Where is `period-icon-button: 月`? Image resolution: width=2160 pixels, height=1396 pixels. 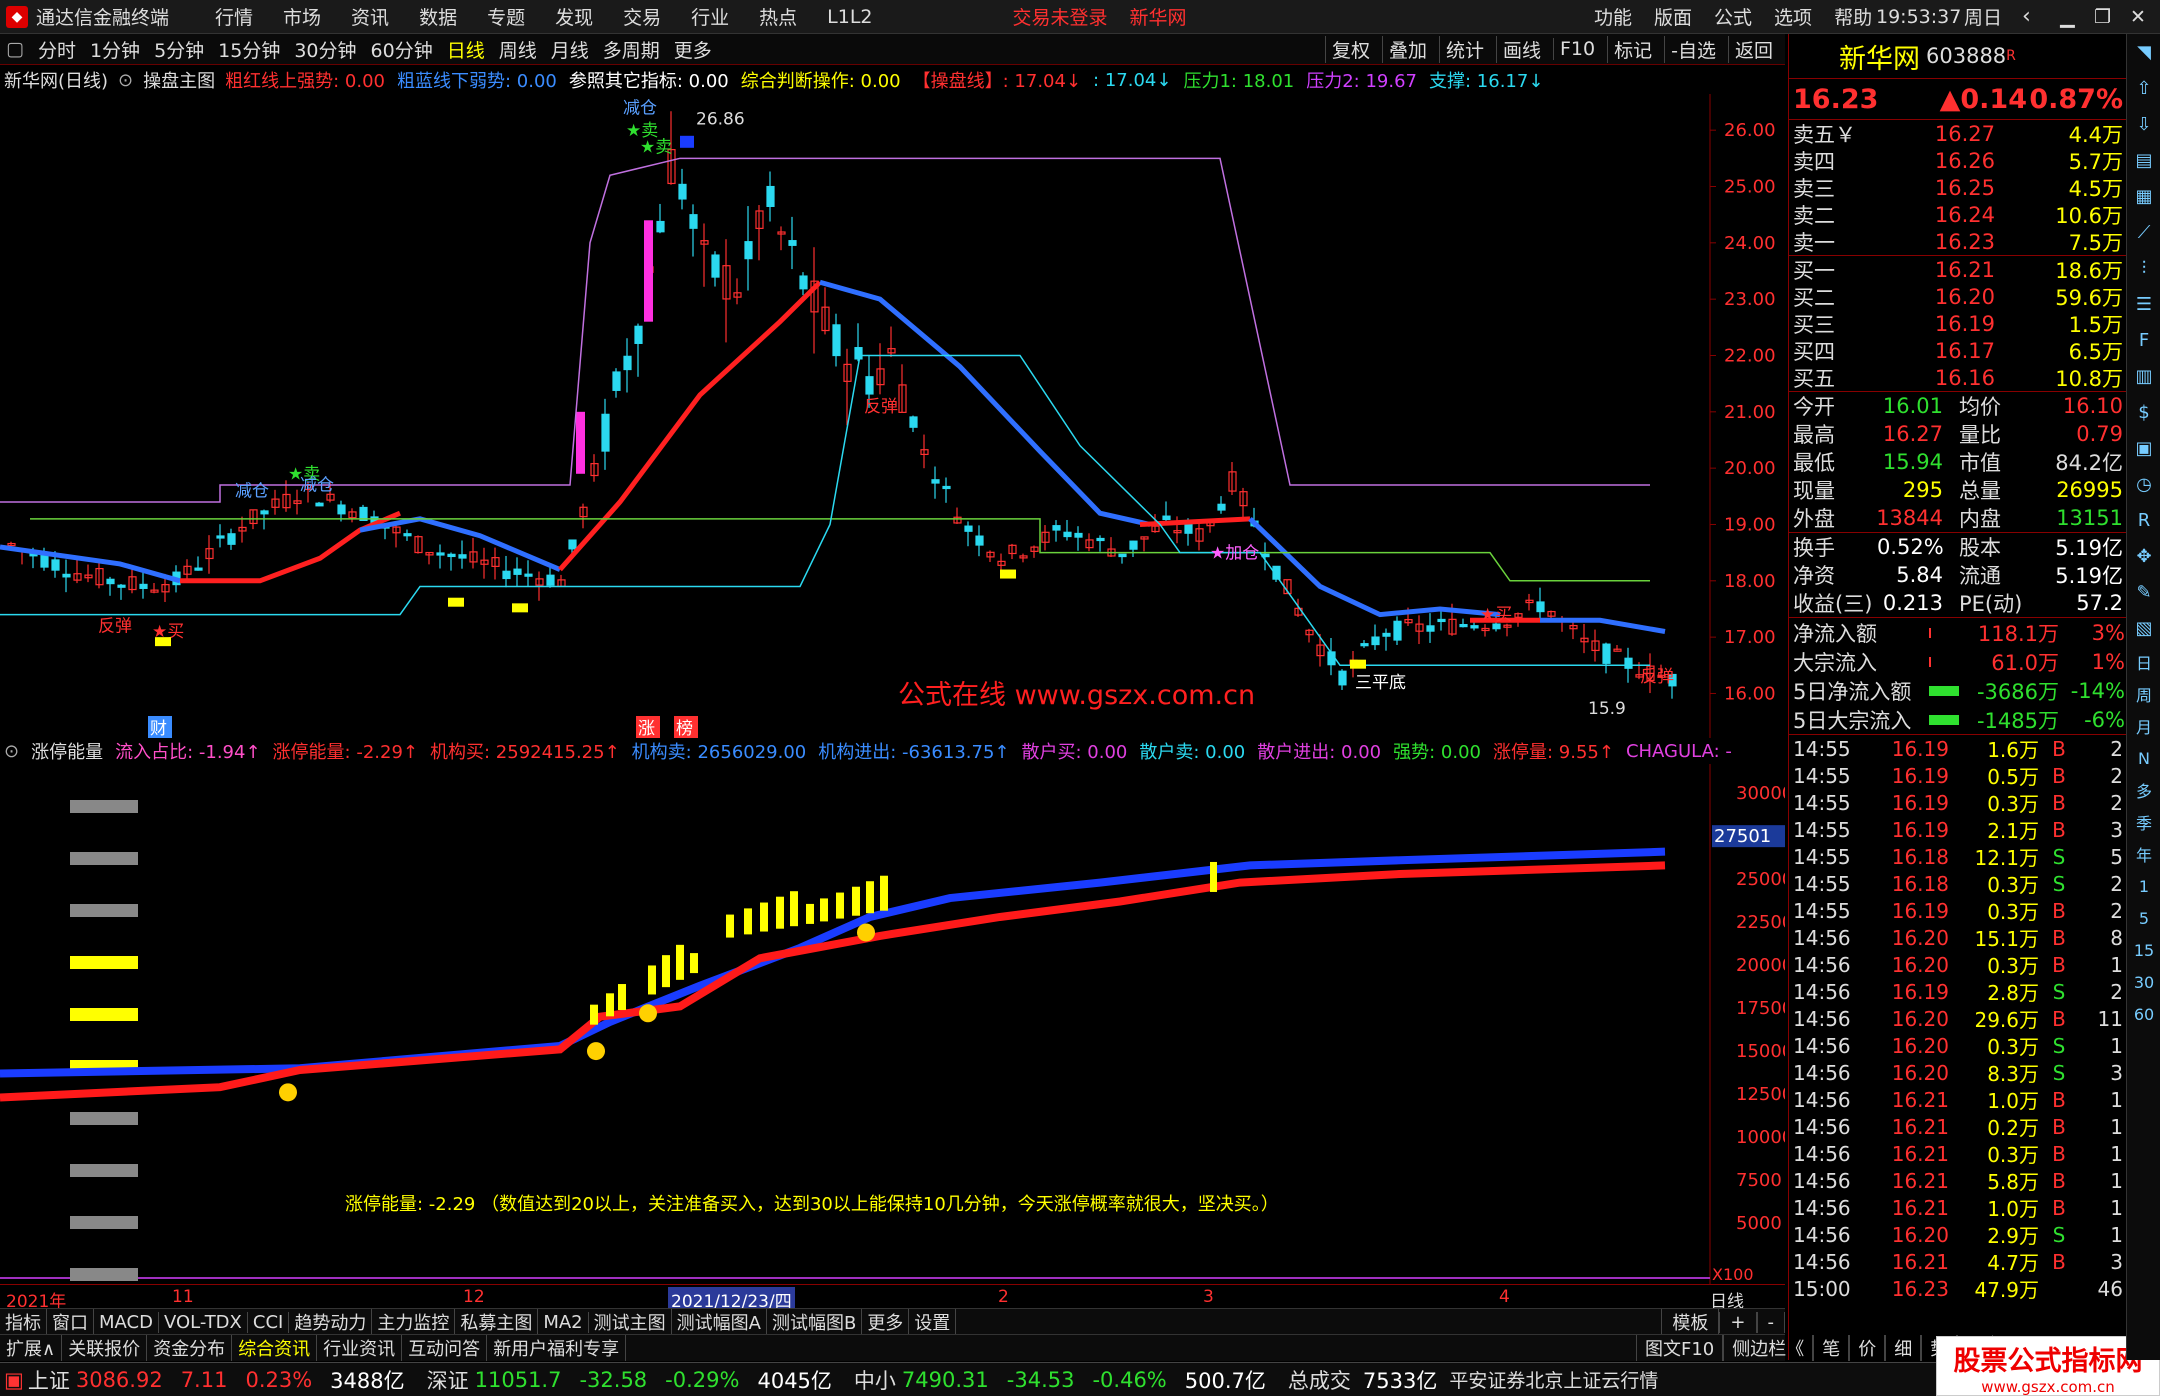
period-icon-button: 月 is located at coordinates (2143, 726).